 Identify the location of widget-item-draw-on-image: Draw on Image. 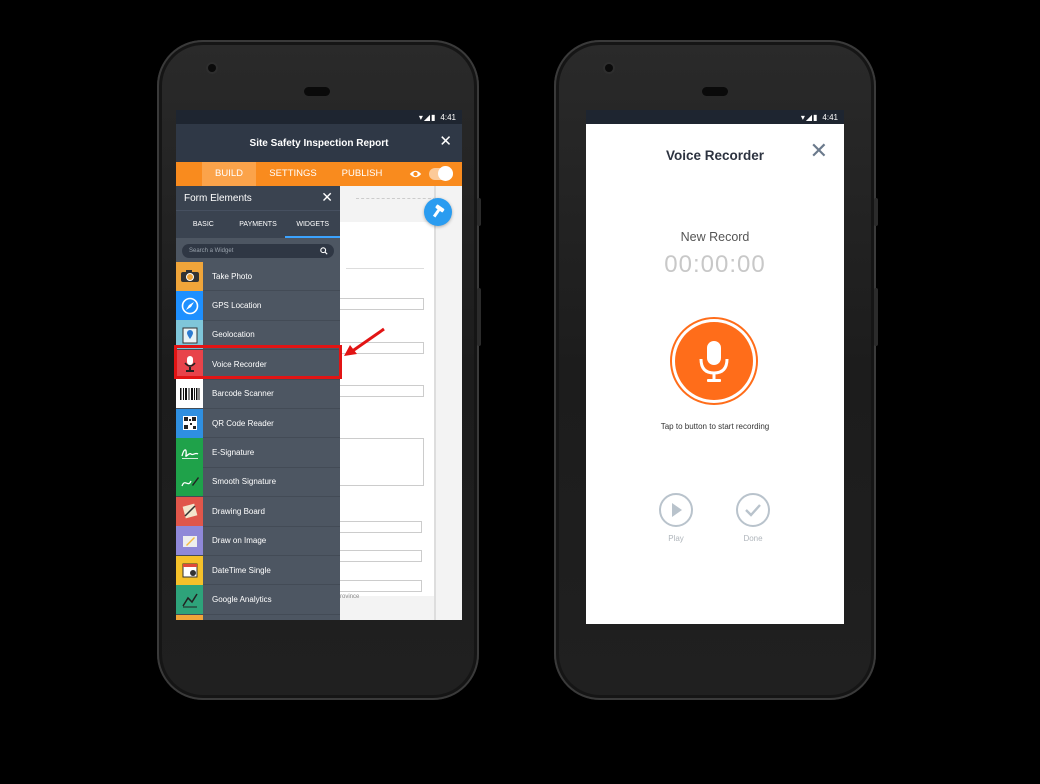
(258, 541).